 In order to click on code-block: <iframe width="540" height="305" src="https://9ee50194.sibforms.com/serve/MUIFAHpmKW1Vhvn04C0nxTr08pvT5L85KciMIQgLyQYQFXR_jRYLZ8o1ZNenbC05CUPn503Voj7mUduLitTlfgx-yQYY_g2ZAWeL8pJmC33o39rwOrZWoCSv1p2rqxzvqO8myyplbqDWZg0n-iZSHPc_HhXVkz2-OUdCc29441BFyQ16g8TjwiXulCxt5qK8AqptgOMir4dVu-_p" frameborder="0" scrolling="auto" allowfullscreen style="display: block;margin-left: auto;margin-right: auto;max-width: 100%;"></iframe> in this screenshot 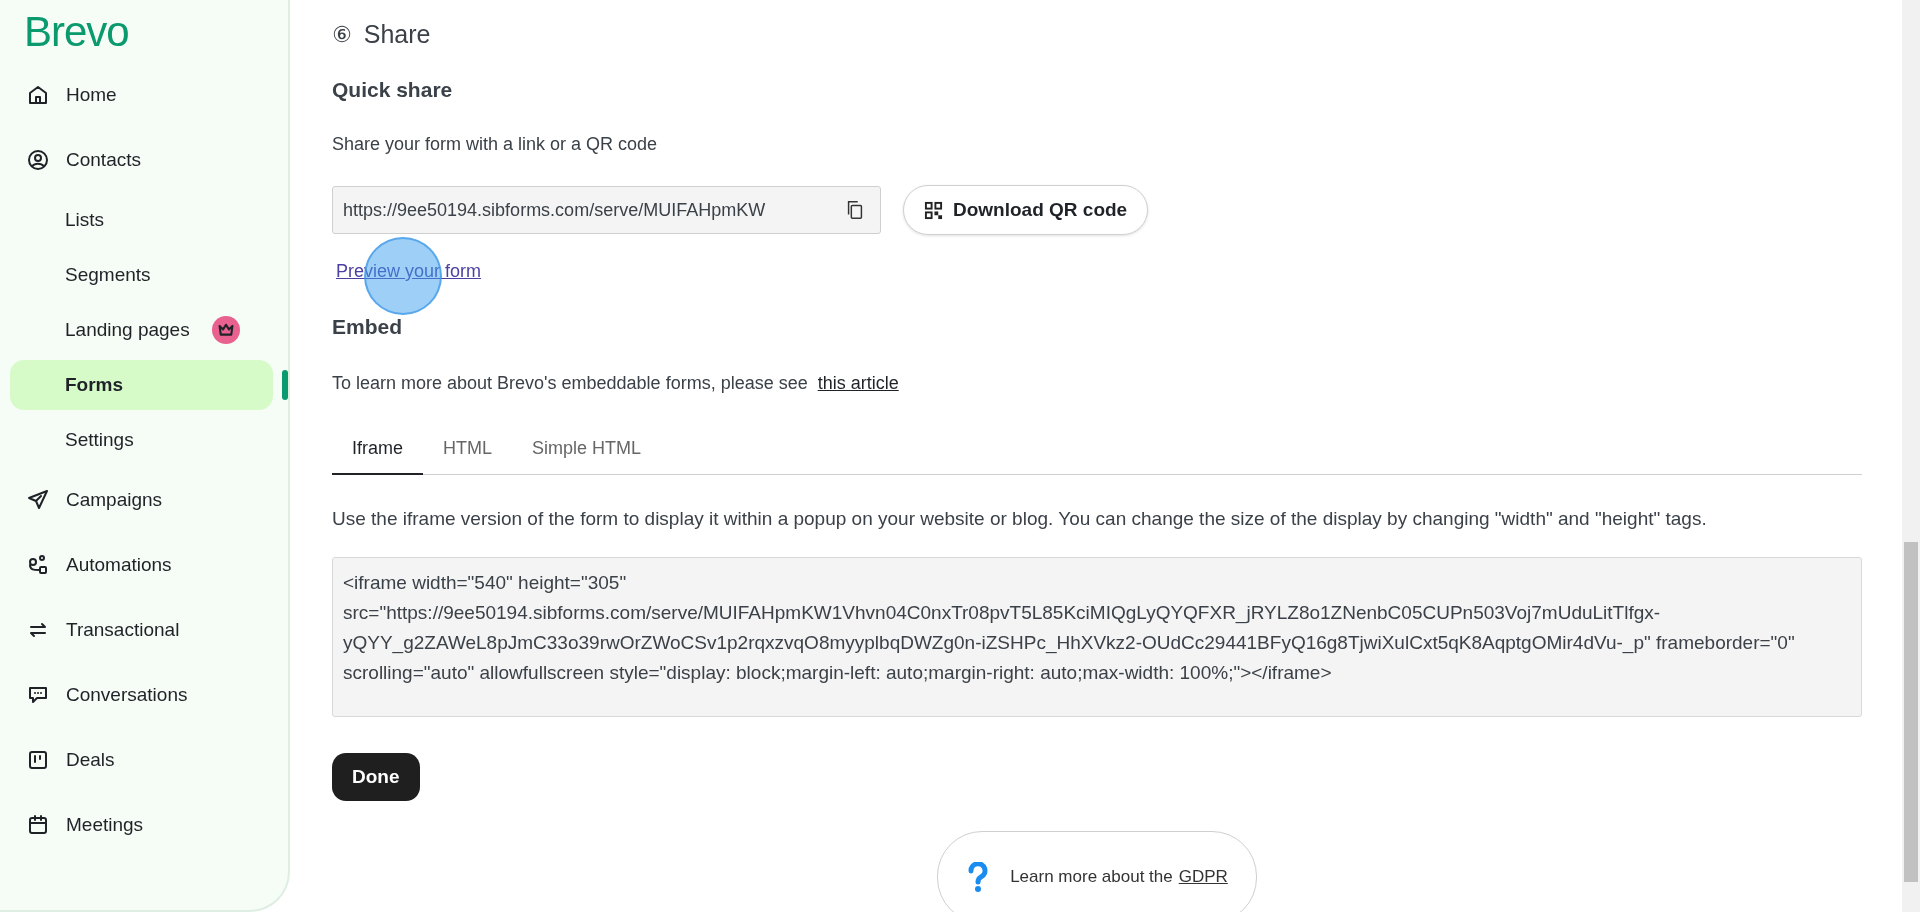, I will do `click(1097, 637)`.